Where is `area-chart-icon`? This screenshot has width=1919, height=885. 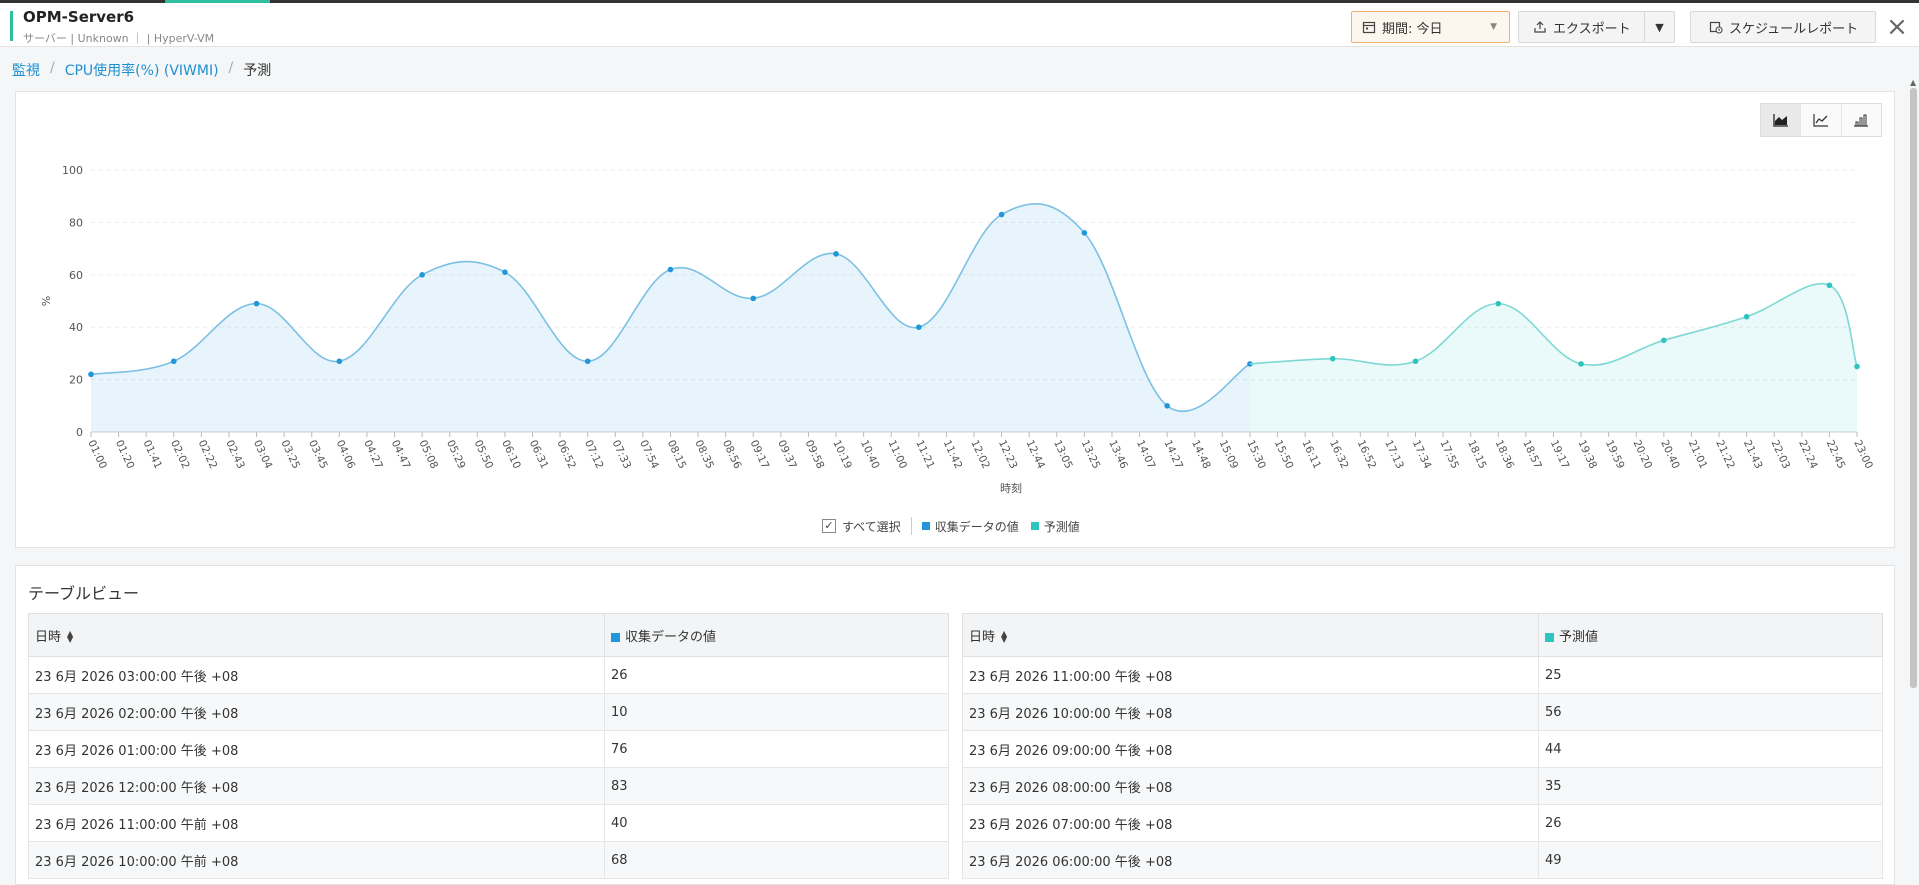
area-chart-icon is located at coordinates (1780, 120).